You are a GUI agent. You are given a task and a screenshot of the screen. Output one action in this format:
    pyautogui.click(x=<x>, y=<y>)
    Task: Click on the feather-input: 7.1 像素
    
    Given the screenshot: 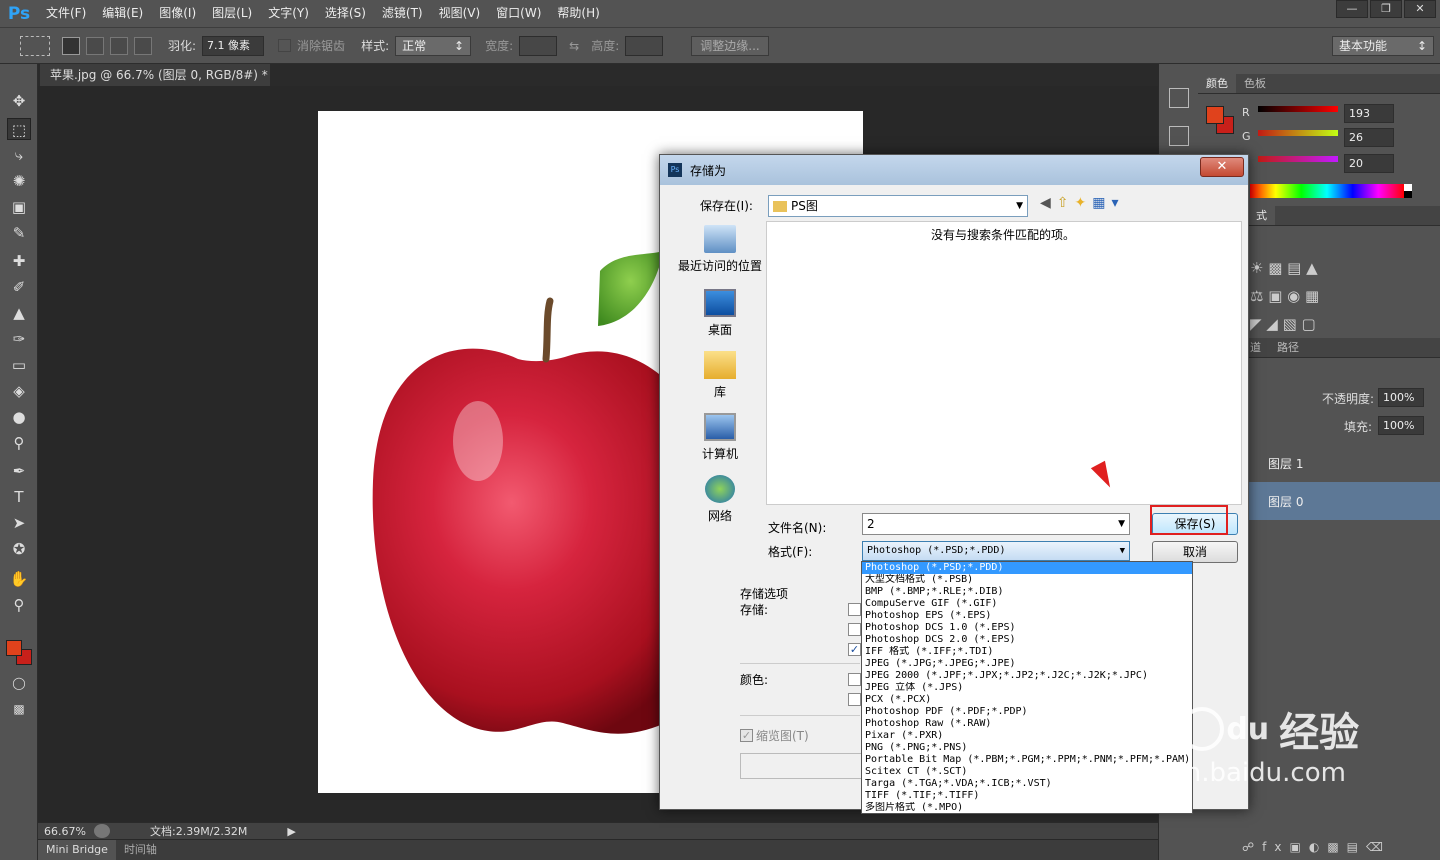 What is the action you would take?
    pyautogui.click(x=233, y=45)
    